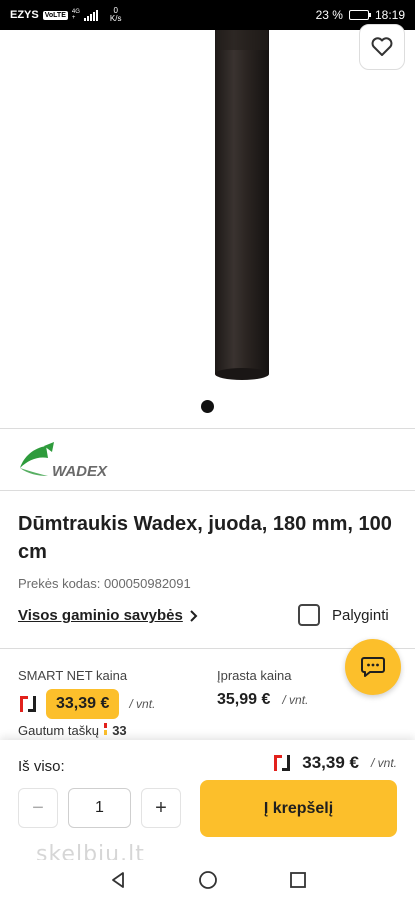 The width and height of the screenshot is (415, 900). I want to click on clock: 18:19, so click(389, 15).